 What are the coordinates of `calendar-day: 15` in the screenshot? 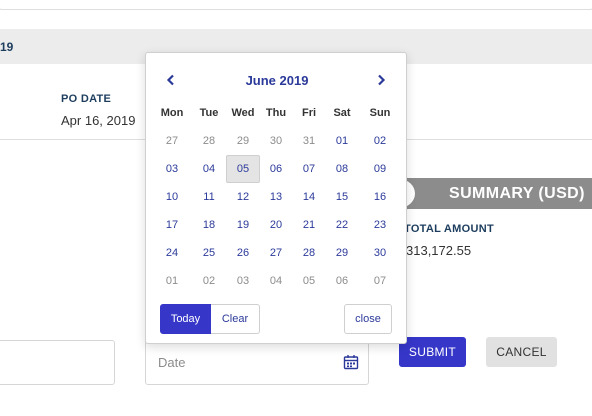 It's located at (342, 197).